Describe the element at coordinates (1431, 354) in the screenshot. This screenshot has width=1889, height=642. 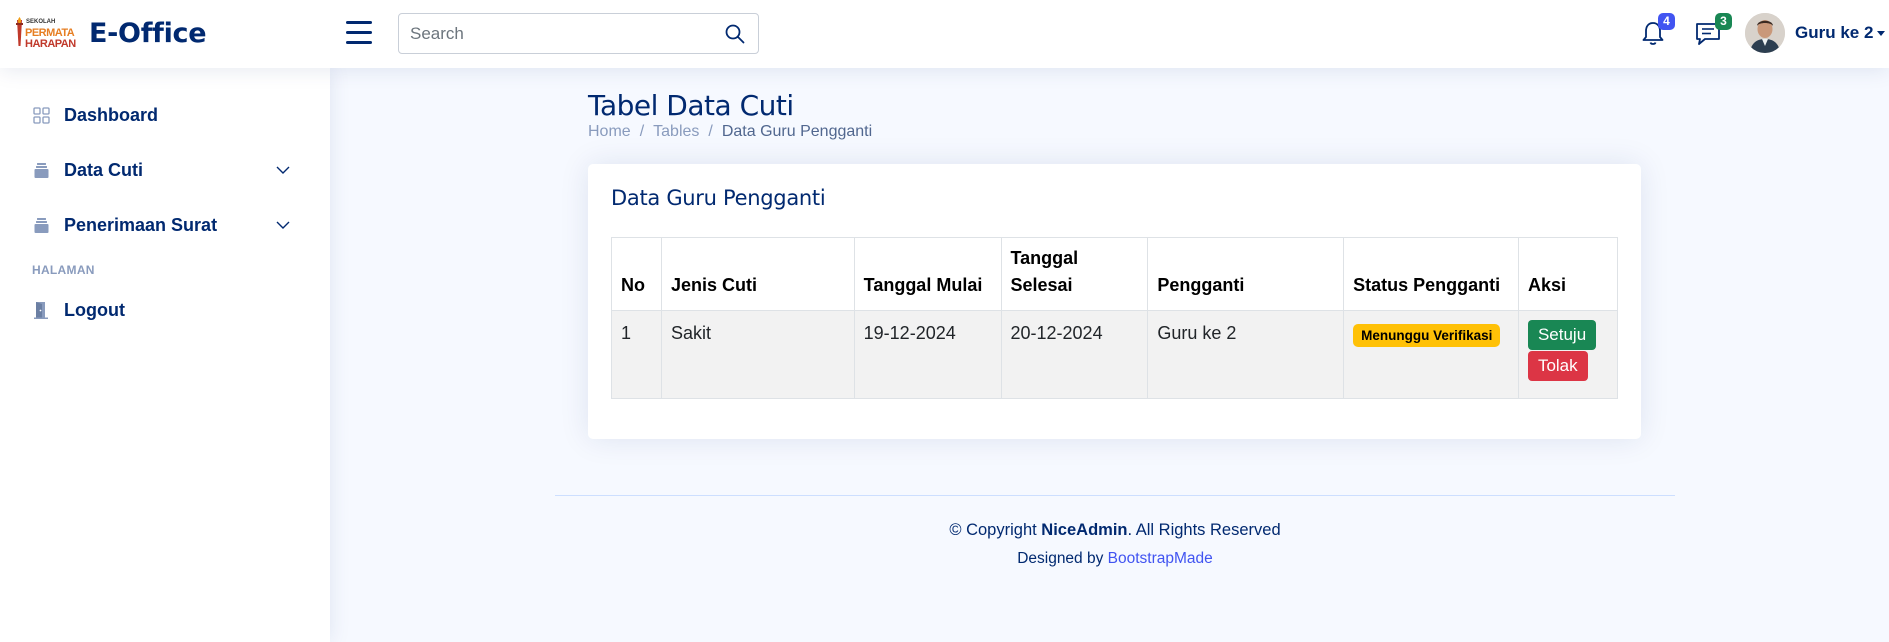
I see `cell-status: Menunggu Verifikasi` at that location.